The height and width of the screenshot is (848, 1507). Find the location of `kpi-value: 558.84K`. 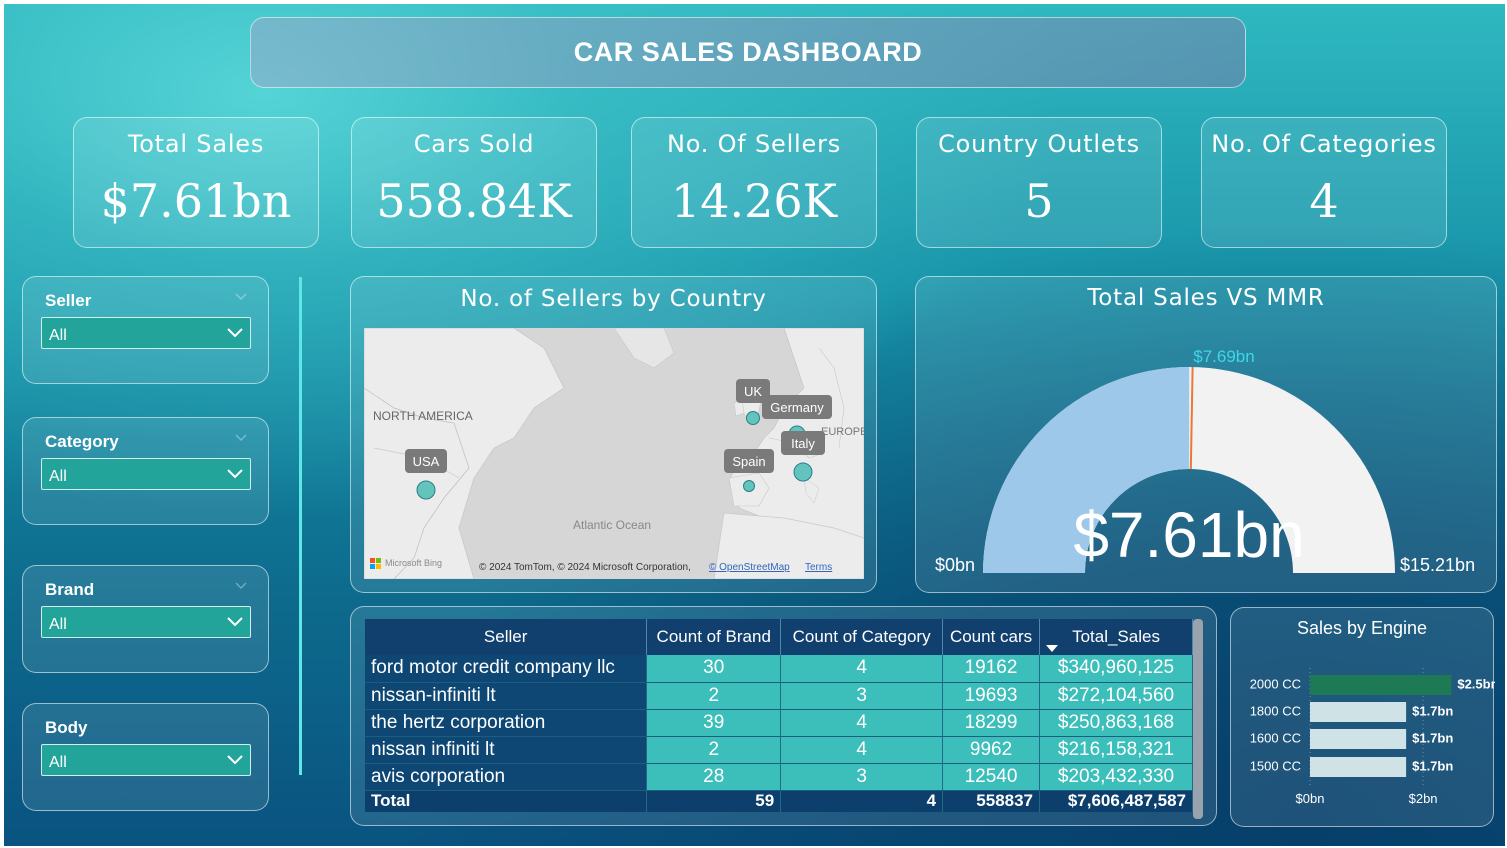

kpi-value: 558.84K is located at coordinates (474, 201).